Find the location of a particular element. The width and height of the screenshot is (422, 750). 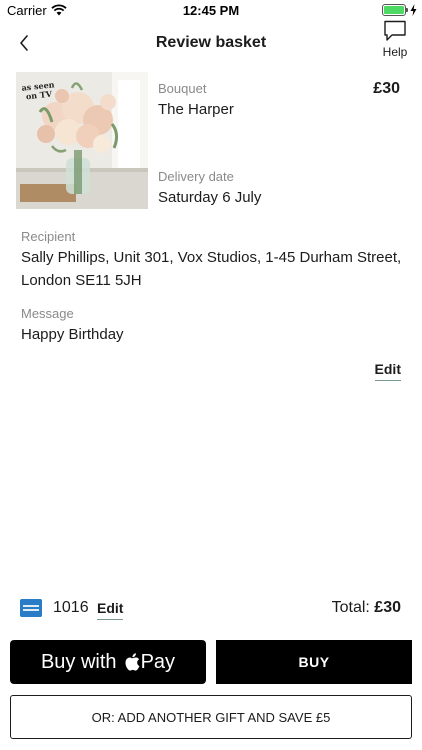

recipient-label: Recipient is located at coordinates (48, 236).